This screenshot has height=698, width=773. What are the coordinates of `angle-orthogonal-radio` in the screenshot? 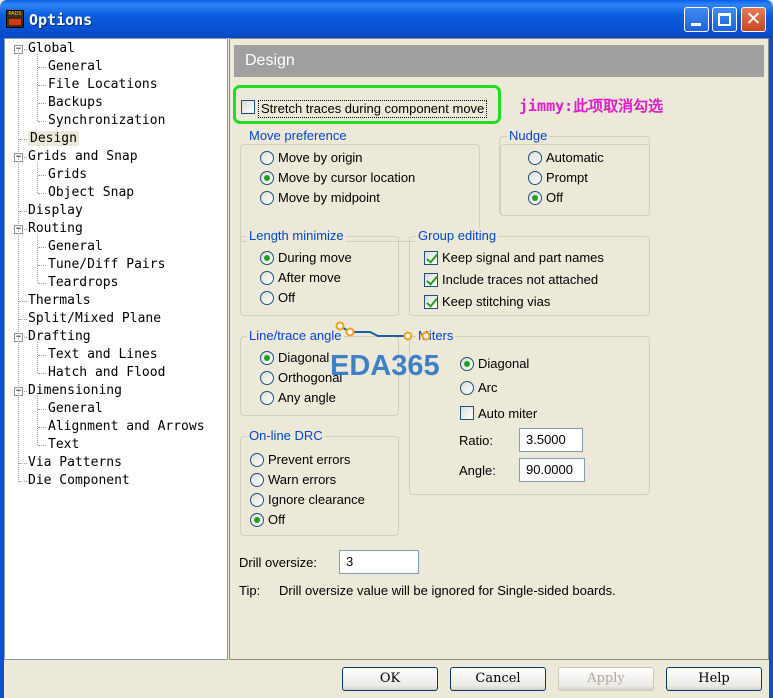 It's located at (267, 378).